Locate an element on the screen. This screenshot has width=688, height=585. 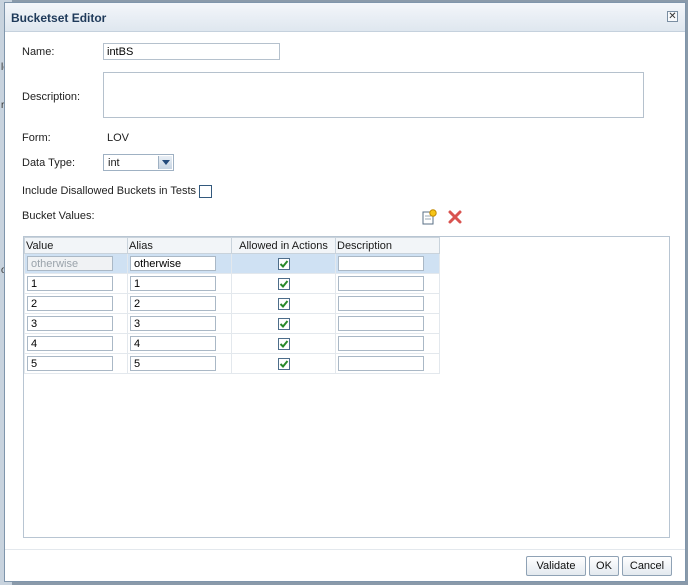
column-header-value: Value is located at coordinates (76, 245).